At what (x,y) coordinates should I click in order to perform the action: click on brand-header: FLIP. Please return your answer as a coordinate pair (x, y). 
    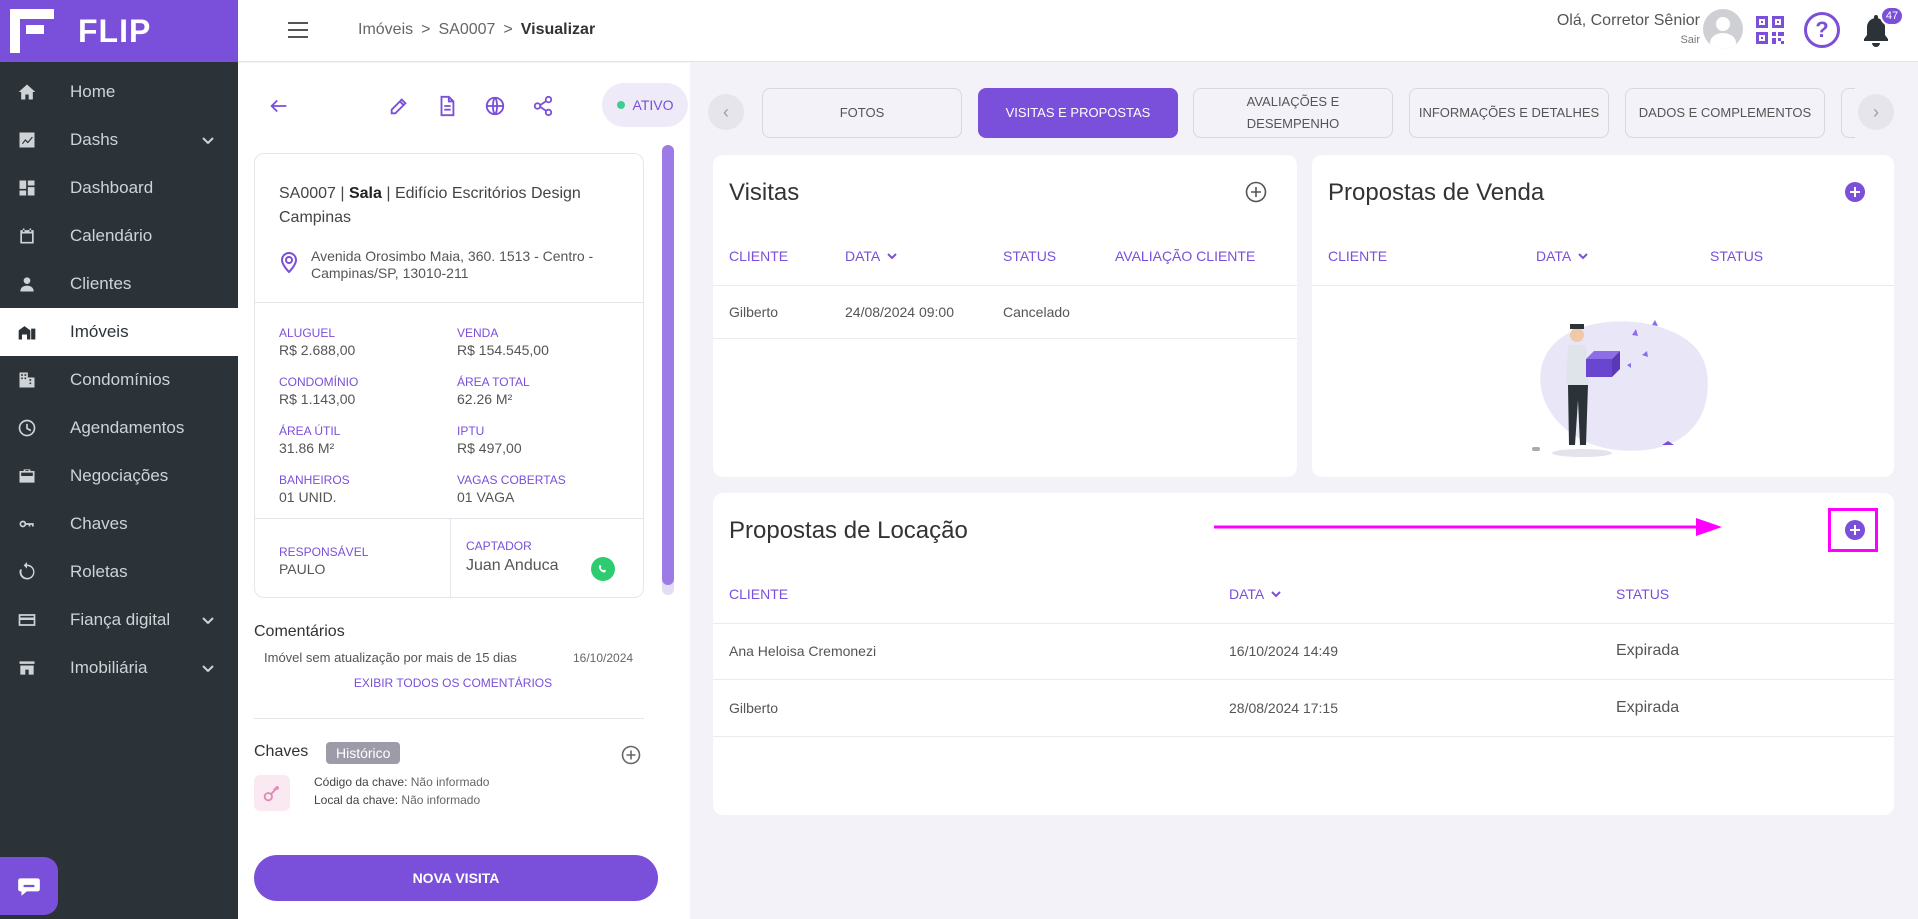
    Looking at the image, I should click on (119, 31).